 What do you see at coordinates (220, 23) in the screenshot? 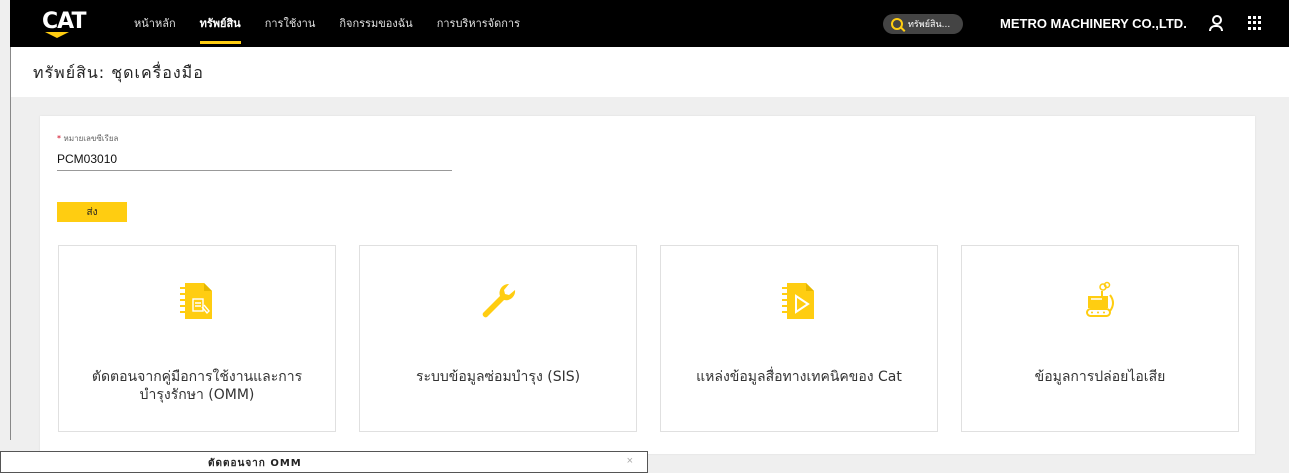
I see `nav-assets: ทรัพย์สิน` at bounding box center [220, 23].